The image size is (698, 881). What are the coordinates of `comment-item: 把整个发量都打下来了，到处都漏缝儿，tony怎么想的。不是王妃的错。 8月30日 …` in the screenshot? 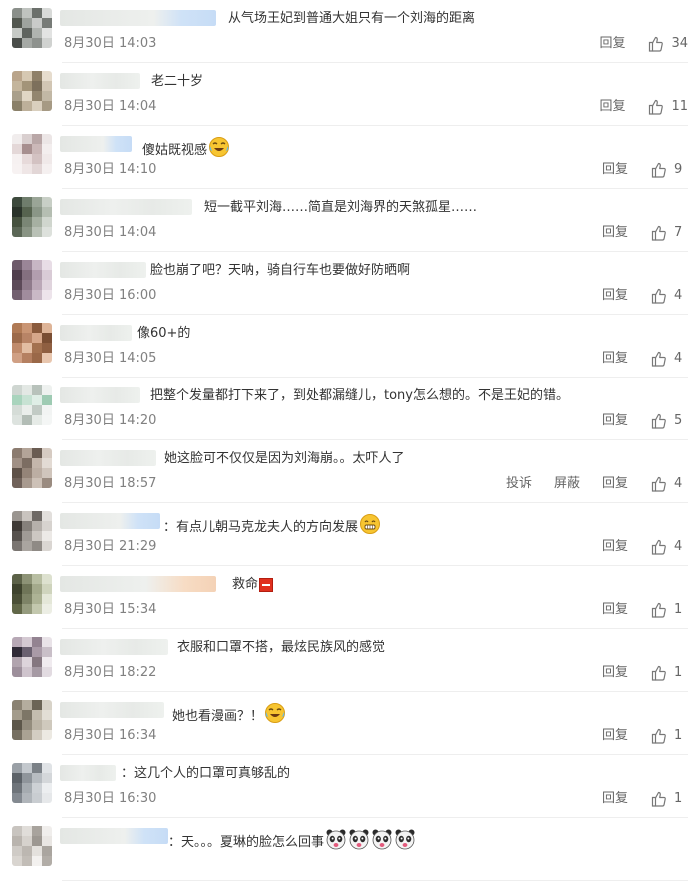 It's located at (349, 408).